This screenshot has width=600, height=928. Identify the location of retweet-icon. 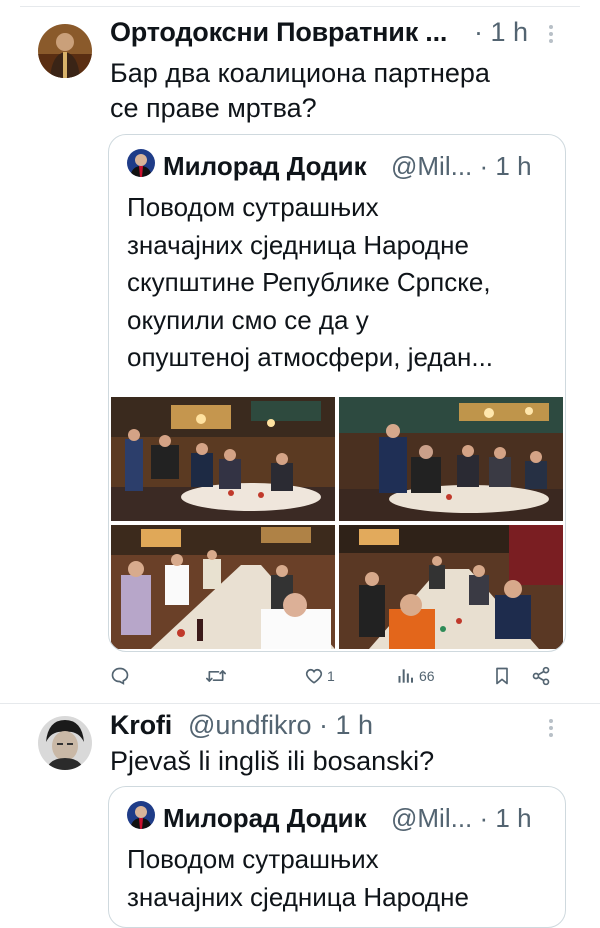
(215, 676).